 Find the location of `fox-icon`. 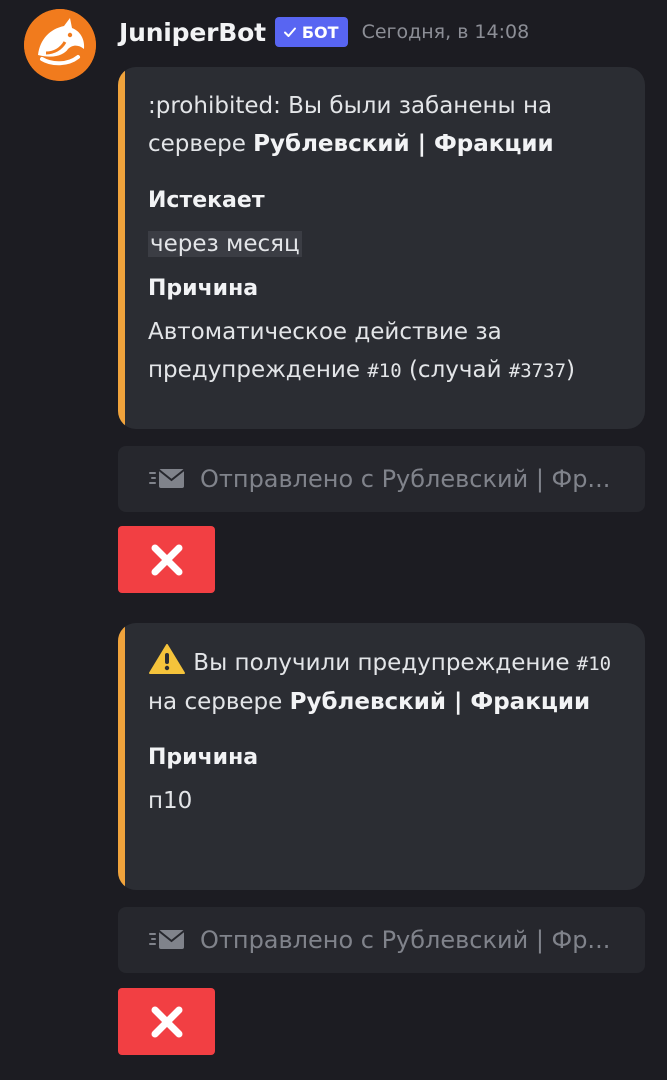

fox-icon is located at coordinates (60, 45).